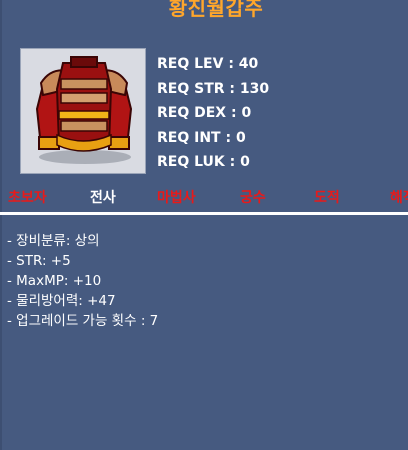  I want to click on stat-str: - STR: +5, so click(39, 261).